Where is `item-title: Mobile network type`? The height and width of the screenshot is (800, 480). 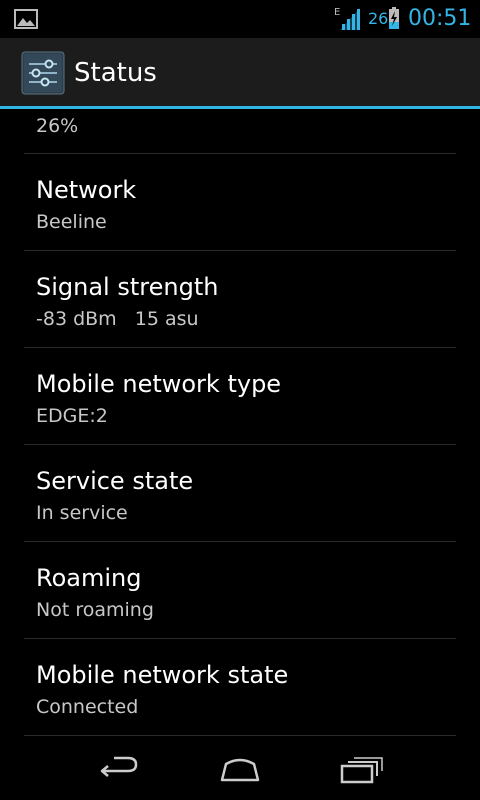
item-title: Mobile network type is located at coordinates (159, 384).